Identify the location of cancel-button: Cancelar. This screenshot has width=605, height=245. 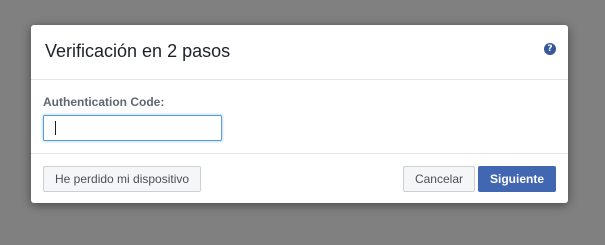
(438, 179).